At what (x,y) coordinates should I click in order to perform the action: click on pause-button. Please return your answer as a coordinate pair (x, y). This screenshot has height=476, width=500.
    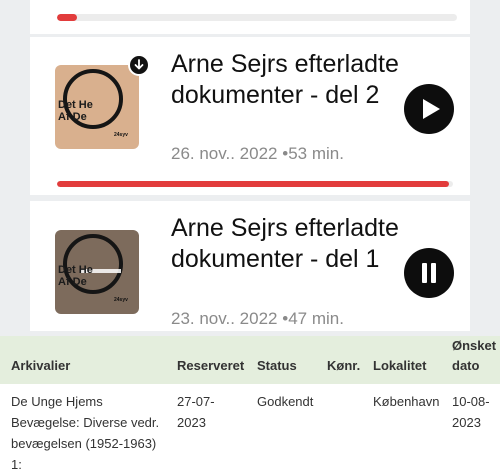
    Looking at the image, I should click on (429, 273).